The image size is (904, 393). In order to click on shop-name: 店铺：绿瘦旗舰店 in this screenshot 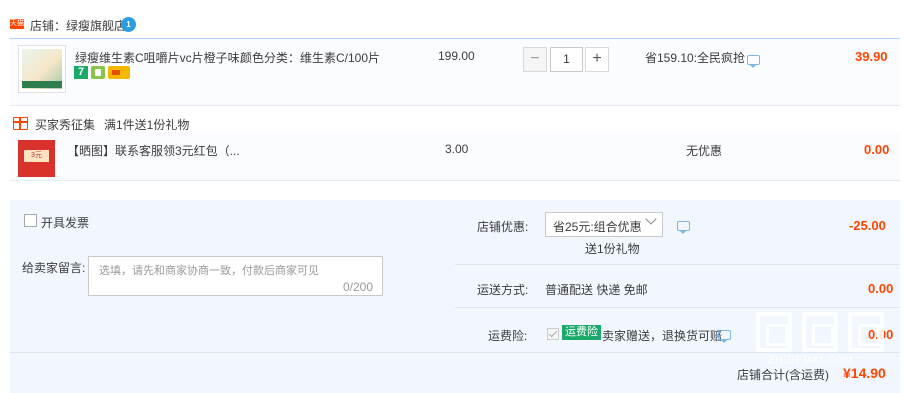, I will do `click(78, 25)`.